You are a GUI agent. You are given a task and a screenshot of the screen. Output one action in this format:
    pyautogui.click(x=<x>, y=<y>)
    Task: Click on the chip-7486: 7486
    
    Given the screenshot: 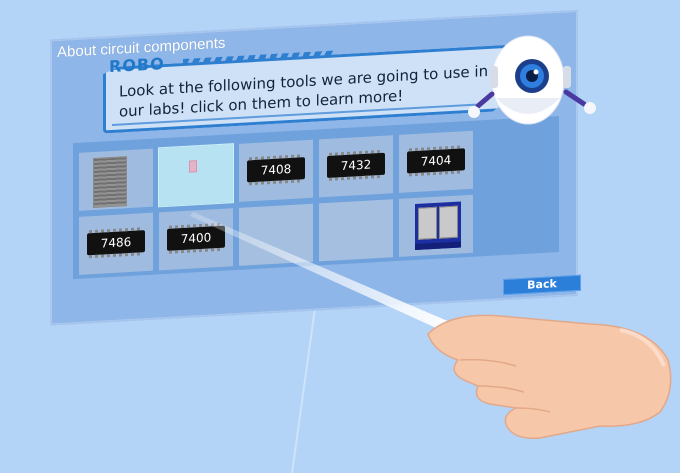 What is the action you would take?
    pyautogui.click(x=116, y=243)
    